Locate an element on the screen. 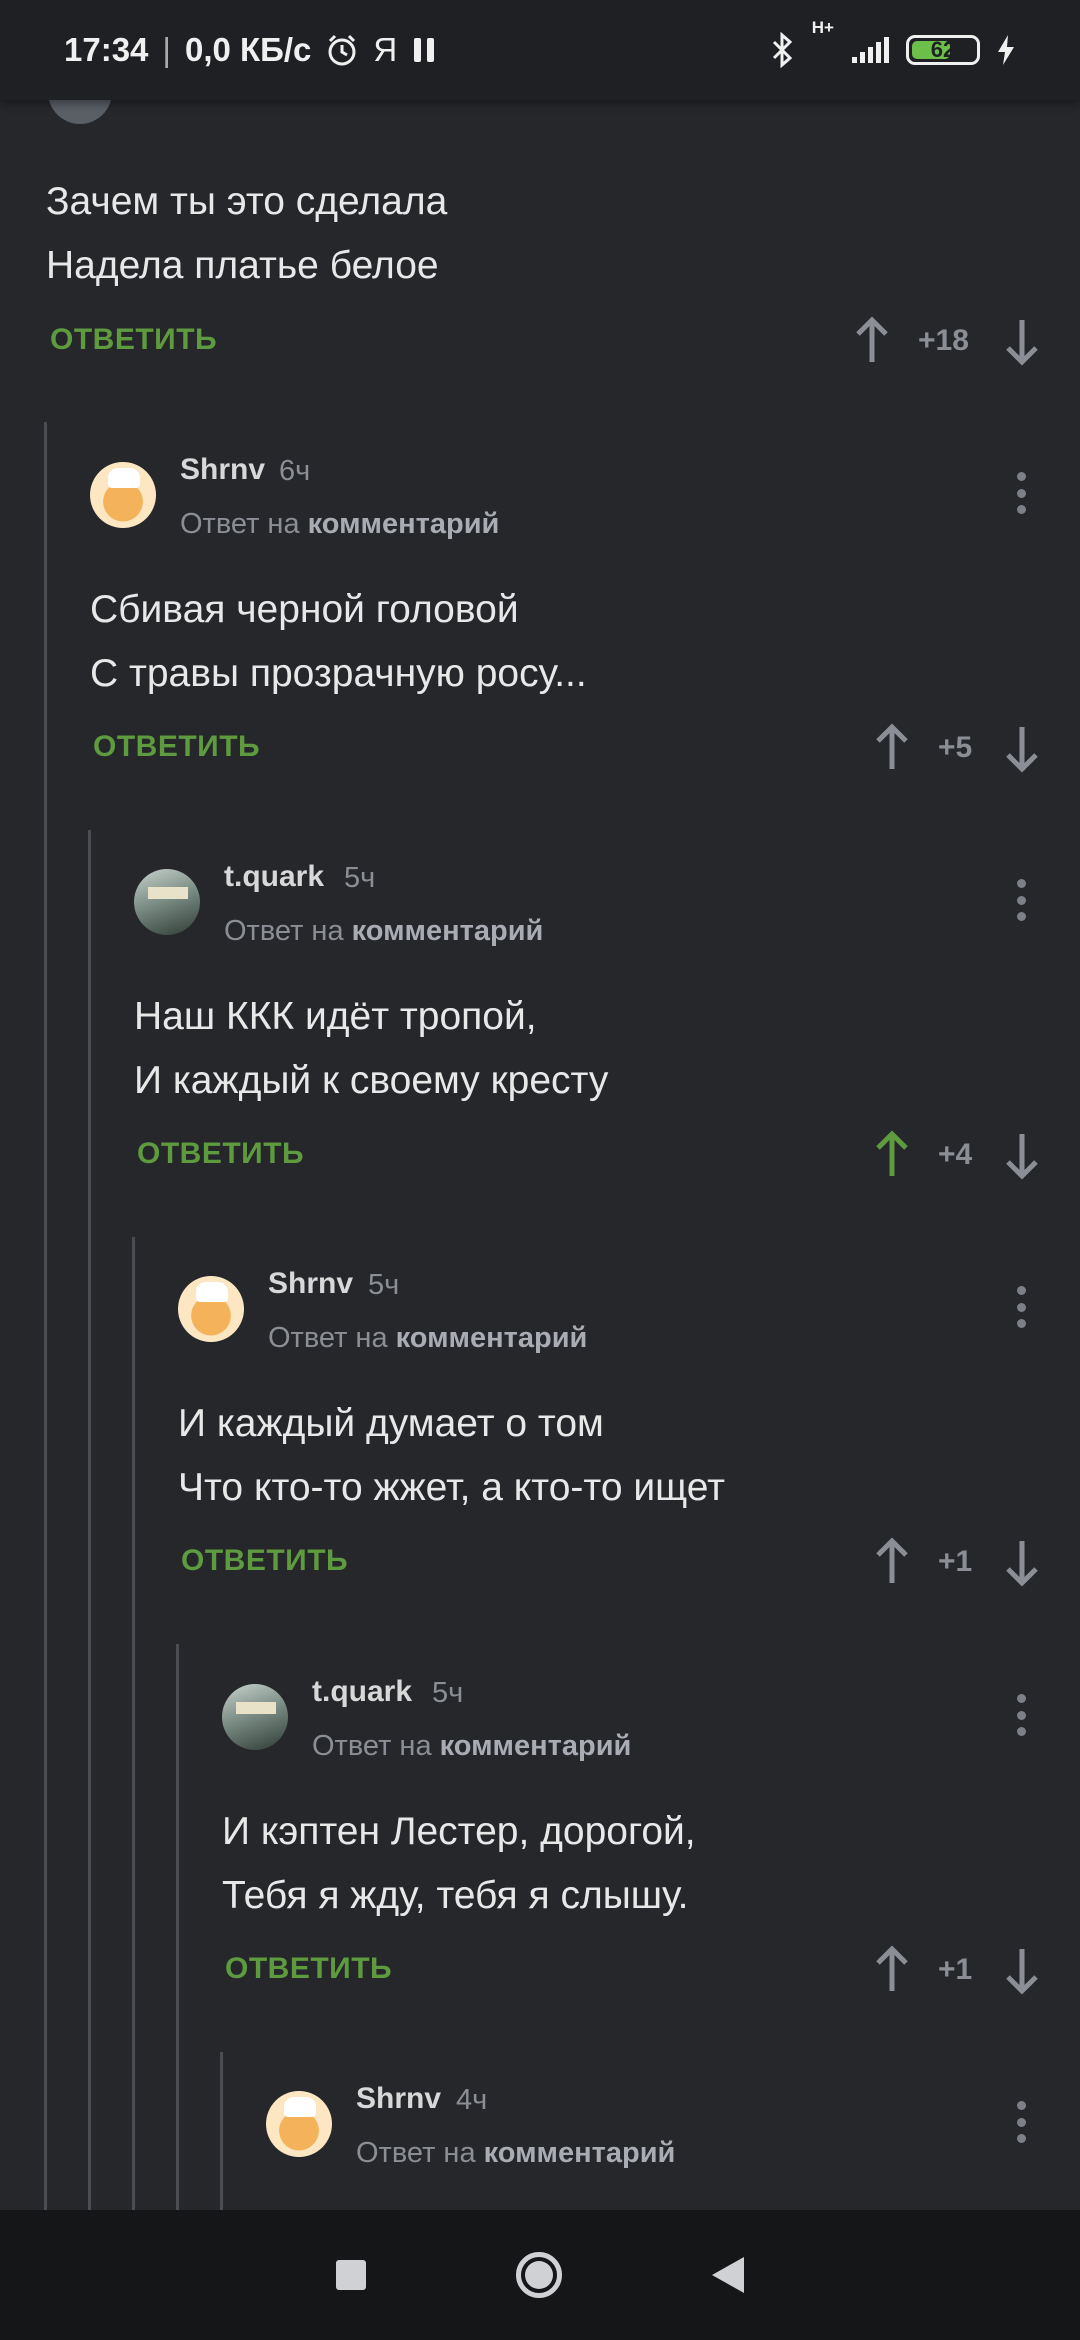 This screenshot has height=2340, width=1080. network-speed: 0,0 КБ/с is located at coordinates (248, 49).